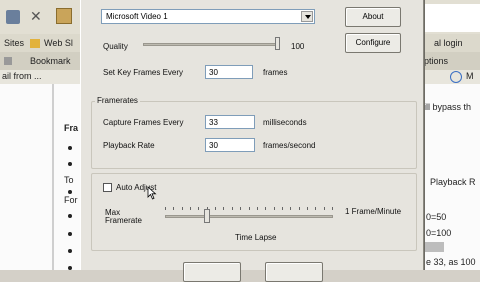 This screenshot has height=282, width=480. Describe the element at coordinates (71, 128) in the screenshot. I see `page-heading-fragment: Fra` at that location.